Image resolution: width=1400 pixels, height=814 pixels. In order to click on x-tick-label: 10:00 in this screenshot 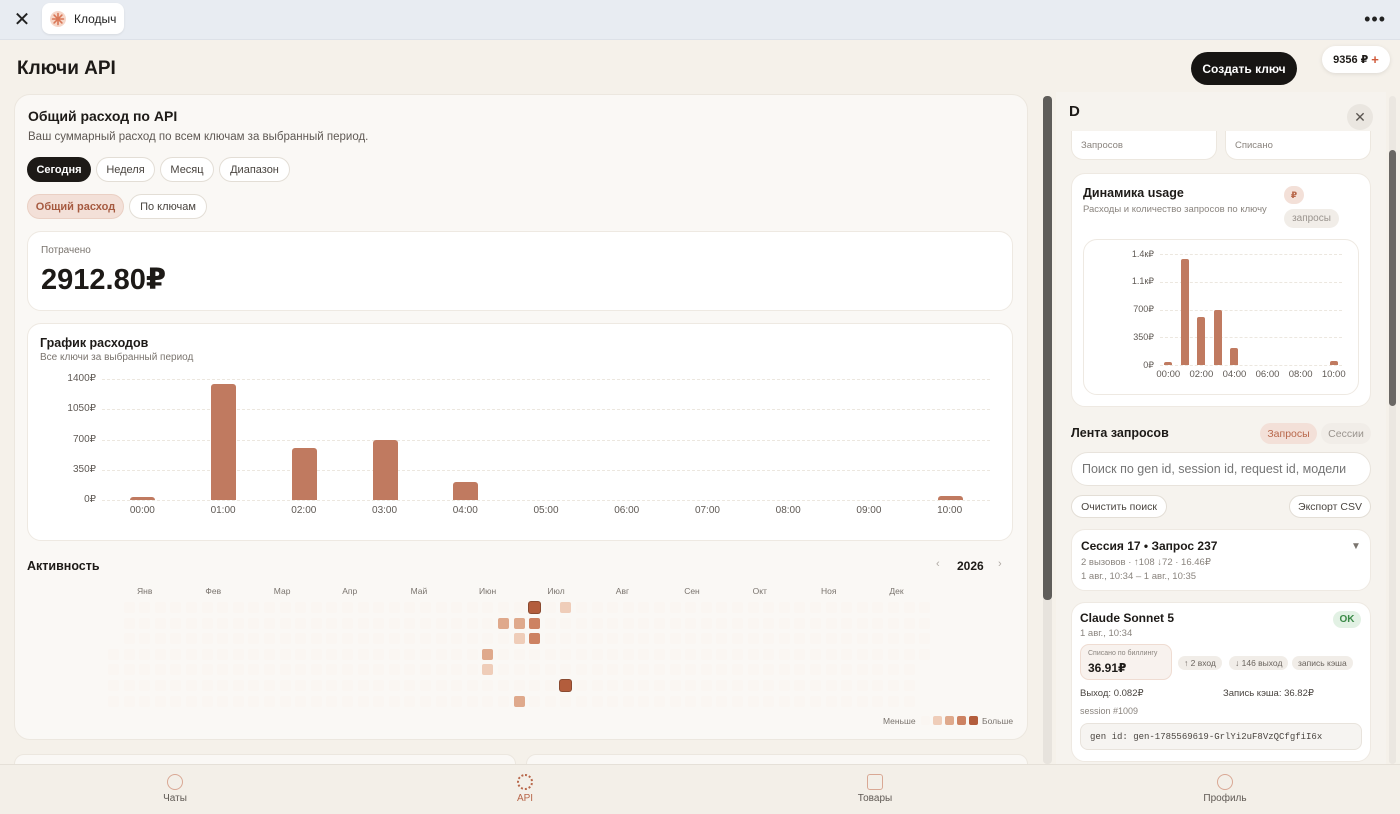, I will do `click(1333, 374)`.